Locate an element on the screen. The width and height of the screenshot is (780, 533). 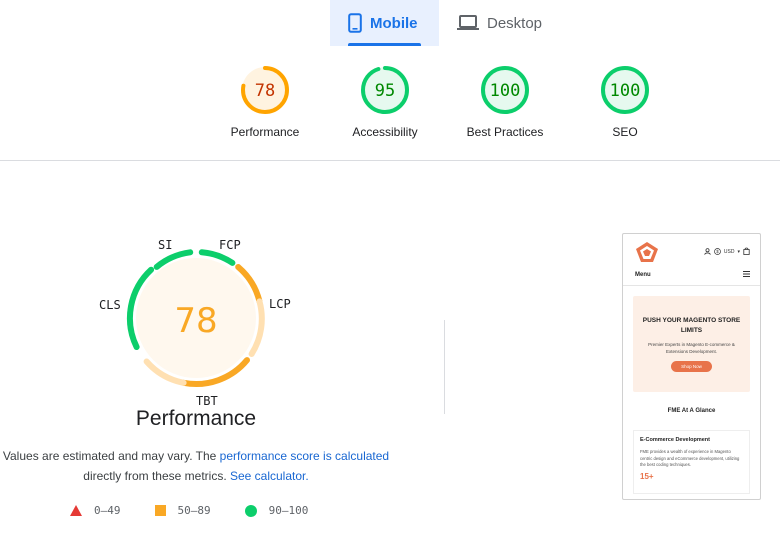
metric-label-tbt: TBT is located at coordinates (207, 401).